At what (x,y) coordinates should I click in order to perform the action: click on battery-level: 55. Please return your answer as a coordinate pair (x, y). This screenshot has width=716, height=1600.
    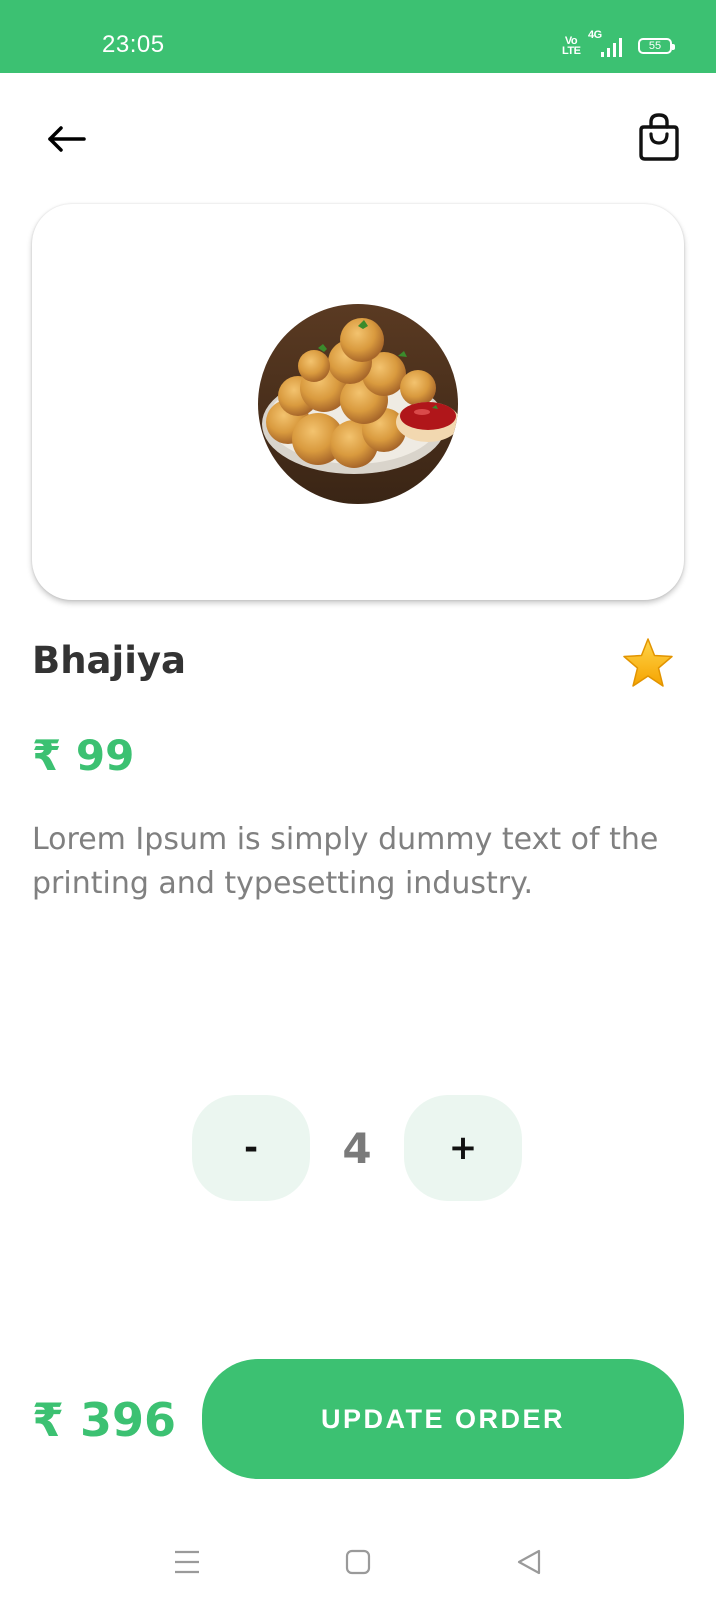
    Looking at the image, I should click on (655, 46).